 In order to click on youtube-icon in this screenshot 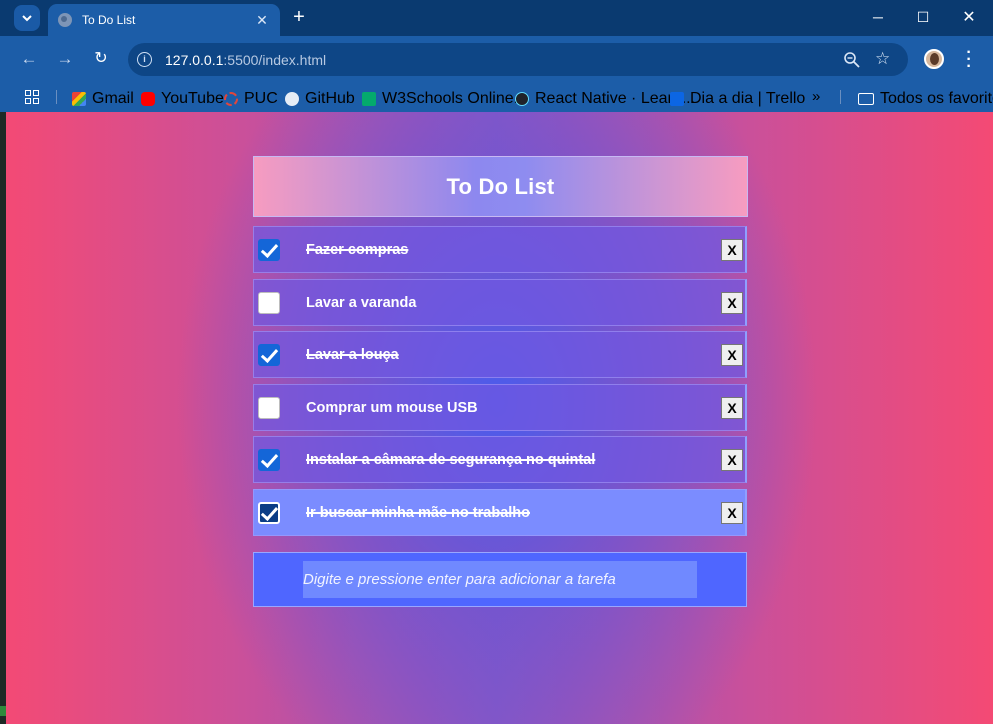, I will do `click(148, 99)`.